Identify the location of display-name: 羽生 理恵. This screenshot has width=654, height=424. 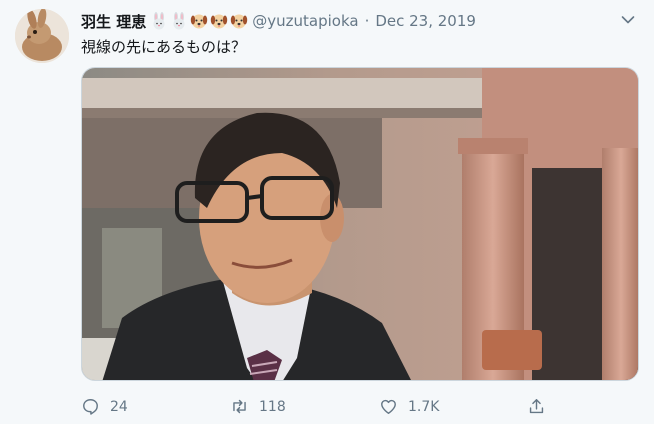
(113, 21).